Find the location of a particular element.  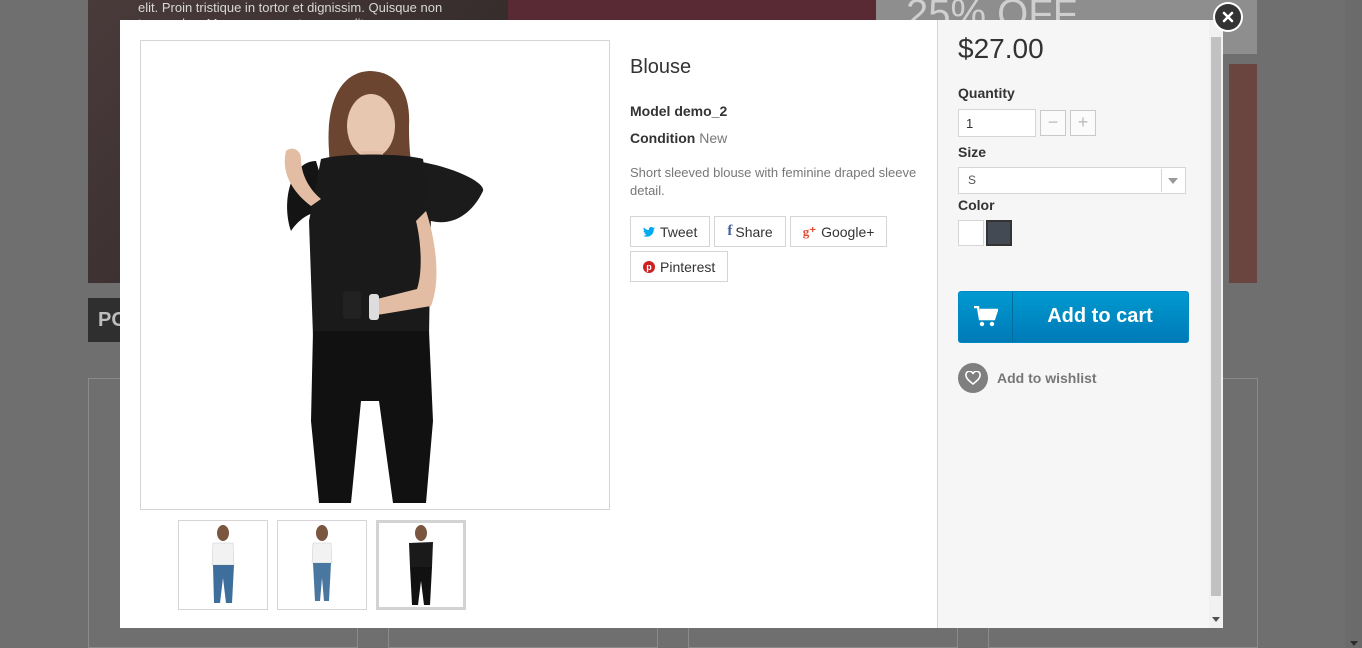

chevron-down-icon is located at coordinates (1172, 180).